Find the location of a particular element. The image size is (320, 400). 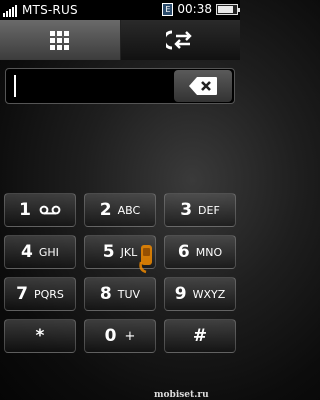

key-digit: * is located at coordinates (40, 336).